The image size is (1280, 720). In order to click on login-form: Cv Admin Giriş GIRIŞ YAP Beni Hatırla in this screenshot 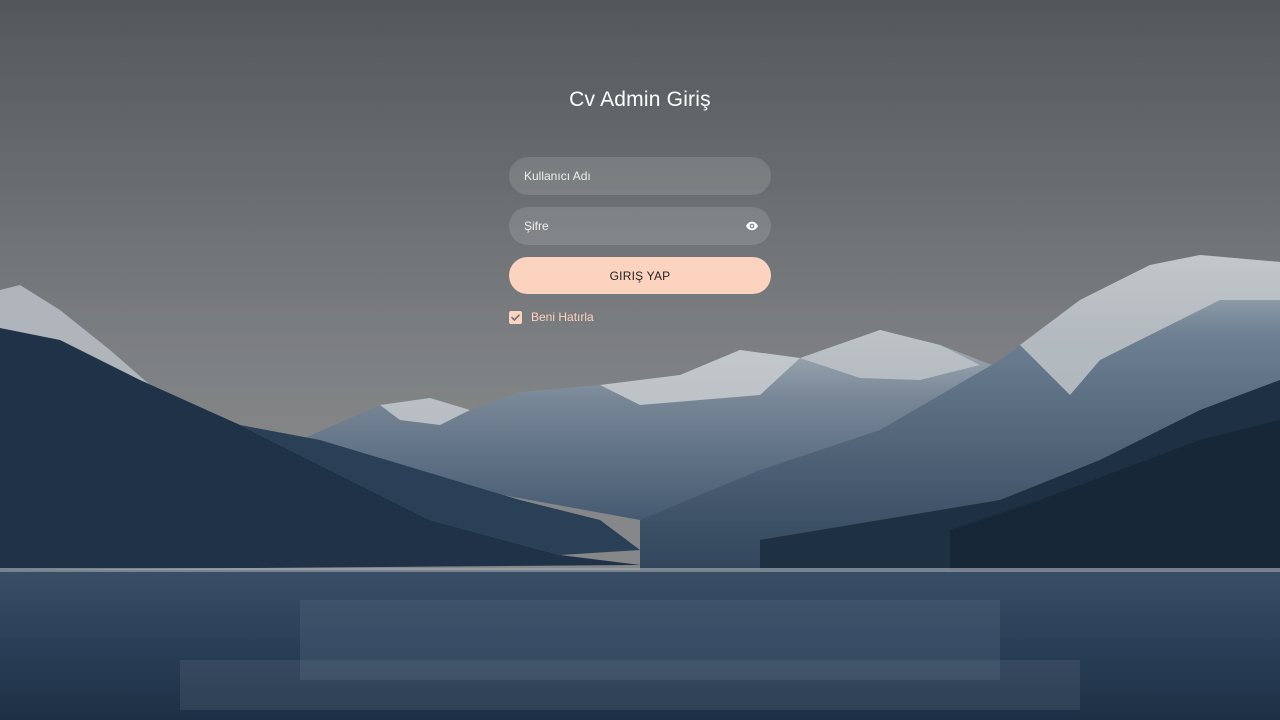, I will do `click(640, 205)`.